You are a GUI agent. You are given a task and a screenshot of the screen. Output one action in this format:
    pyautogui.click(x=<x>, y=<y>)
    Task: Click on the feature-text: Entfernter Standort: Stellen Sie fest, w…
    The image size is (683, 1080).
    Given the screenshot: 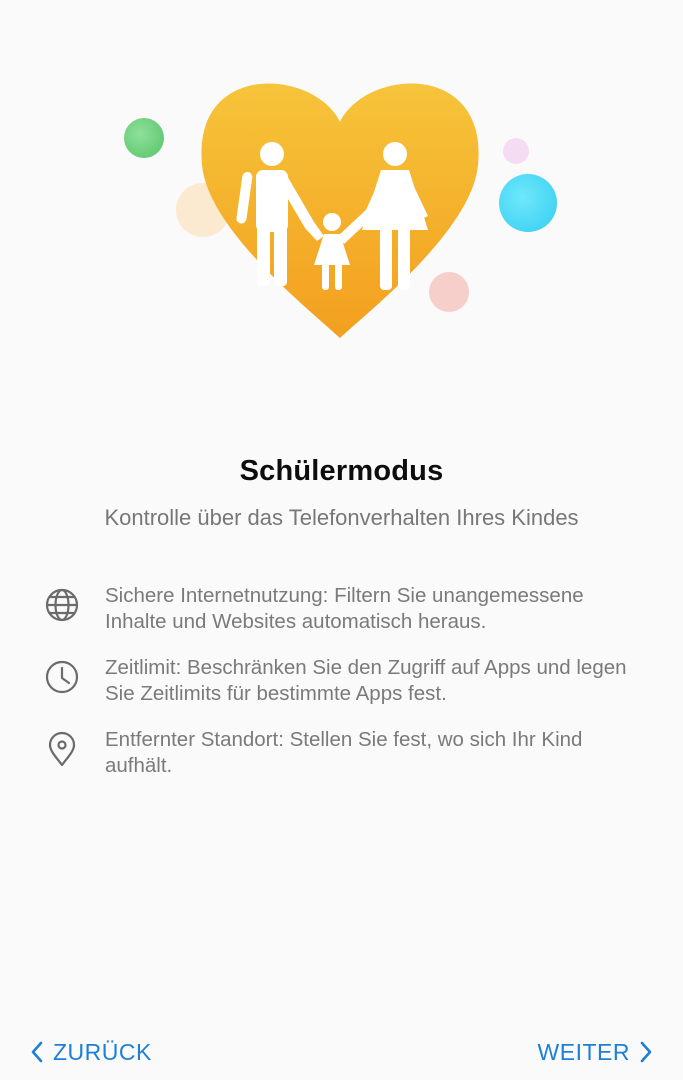 What is the action you would take?
    pyautogui.click(x=344, y=752)
    